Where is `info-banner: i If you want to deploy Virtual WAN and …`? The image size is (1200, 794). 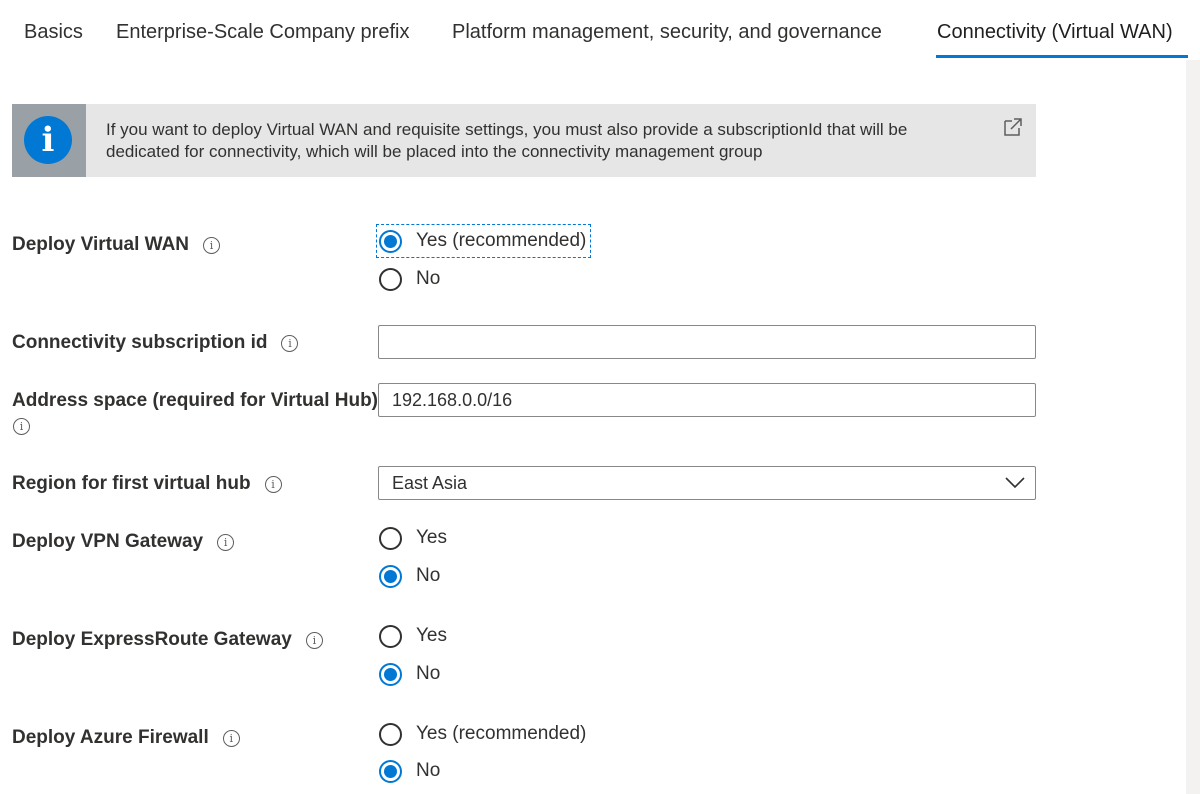 info-banner: i If you want to deploy Virtual WAN and … is located at coordinates (524, 140).